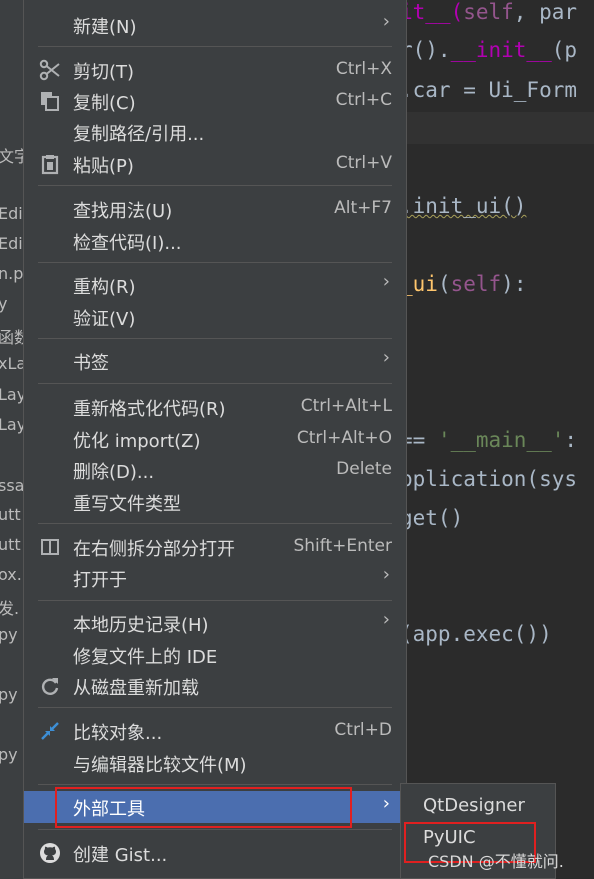  I want to click on menu-item-find-usages: 查找用法(U) Alt+F7, so click(215, 208).